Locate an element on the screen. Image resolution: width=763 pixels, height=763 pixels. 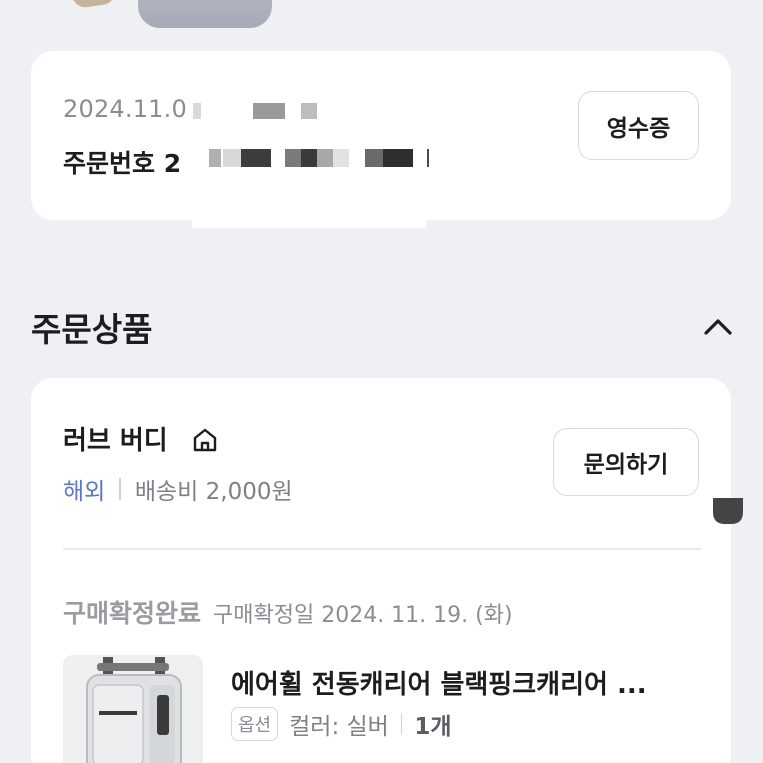
purchase-status-row: 구매확정완료 구매확정일 2024. 11. 19. (화) is located at coordinates (288, 612).